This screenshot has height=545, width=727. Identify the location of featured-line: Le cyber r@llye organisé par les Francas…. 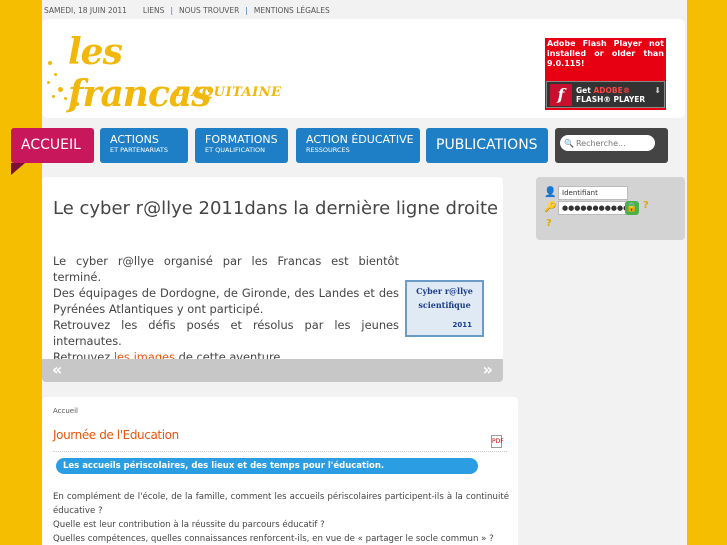
(226, 269).